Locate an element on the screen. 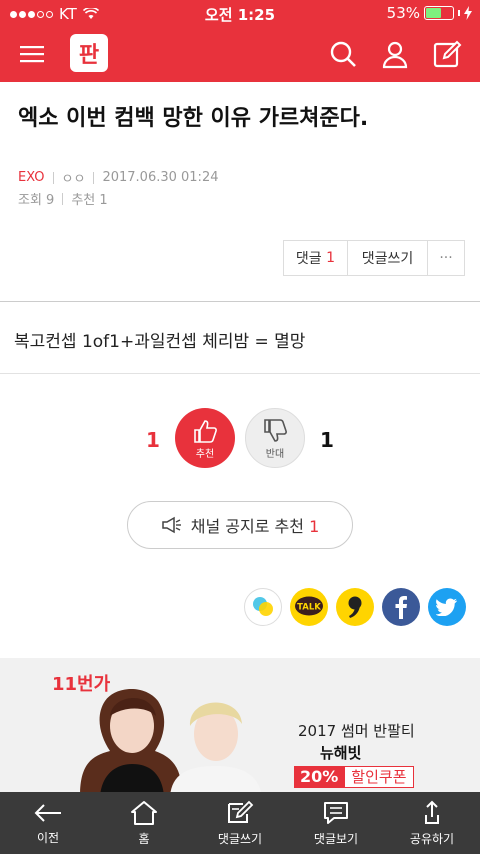 The width and height of the screenshot is (480, 854). app-header: 판 is located at coordinates (240, 54).